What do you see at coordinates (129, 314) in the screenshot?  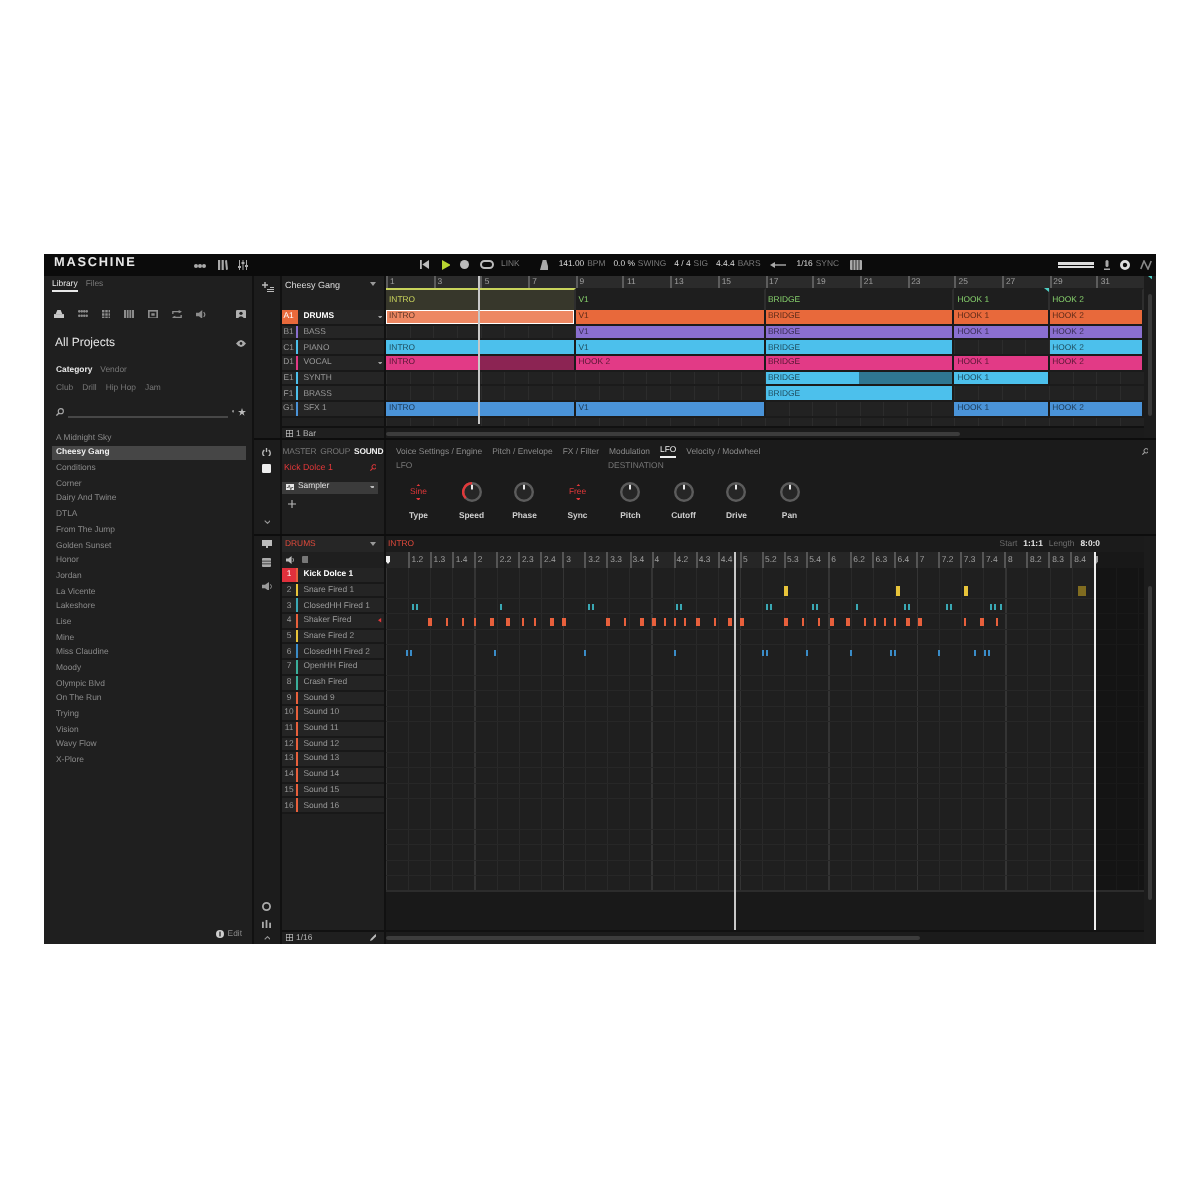 I see `keys-icon` at bounding box center [129, 314].